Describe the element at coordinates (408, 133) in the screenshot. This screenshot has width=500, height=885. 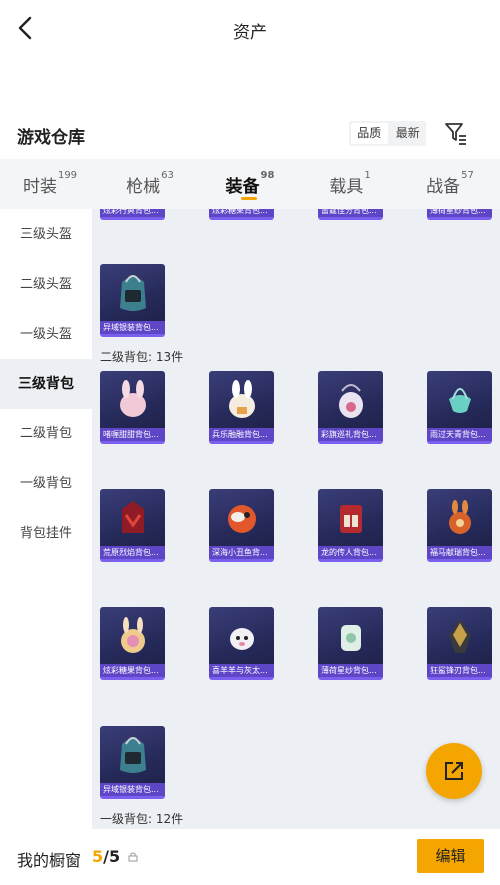
I see `sort-newest-option: 最新` at that location.